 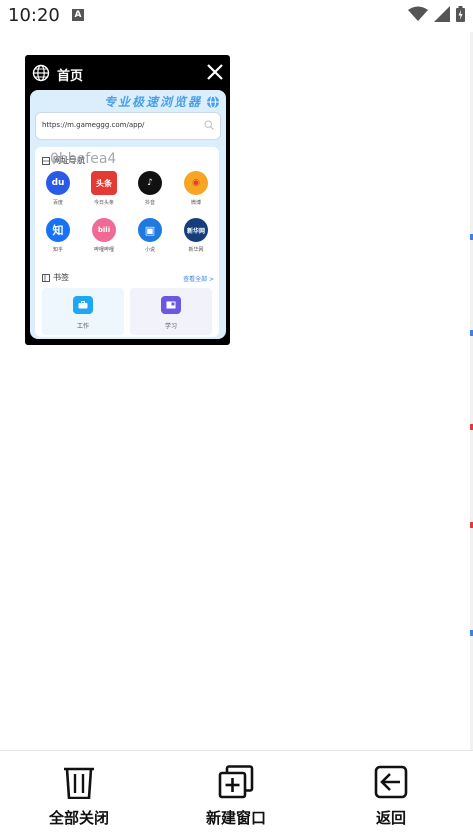 What do you see at coordinates (149, 250) in the screenshot?
I see `app-label: 小说` at bounding box center [149, 250].